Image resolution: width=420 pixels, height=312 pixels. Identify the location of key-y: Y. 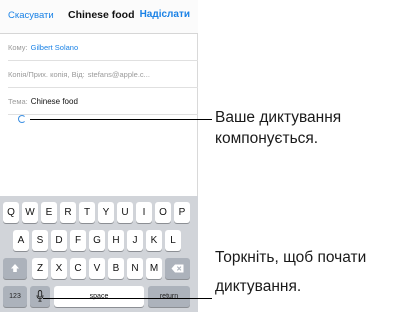
(106, 212).